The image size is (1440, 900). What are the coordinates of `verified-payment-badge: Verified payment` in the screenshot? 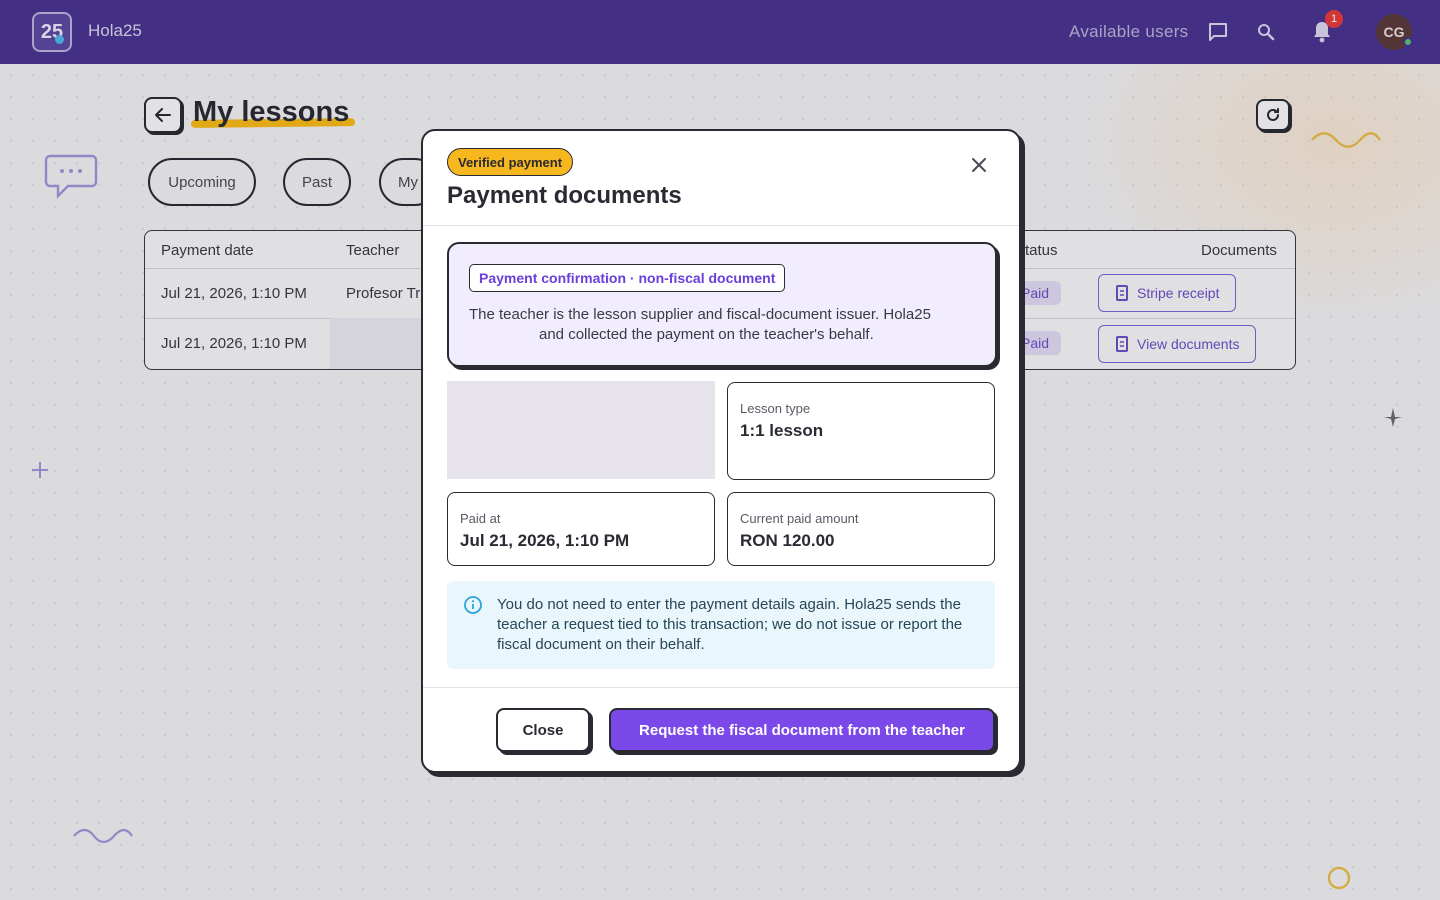 It's located at (510, 162).